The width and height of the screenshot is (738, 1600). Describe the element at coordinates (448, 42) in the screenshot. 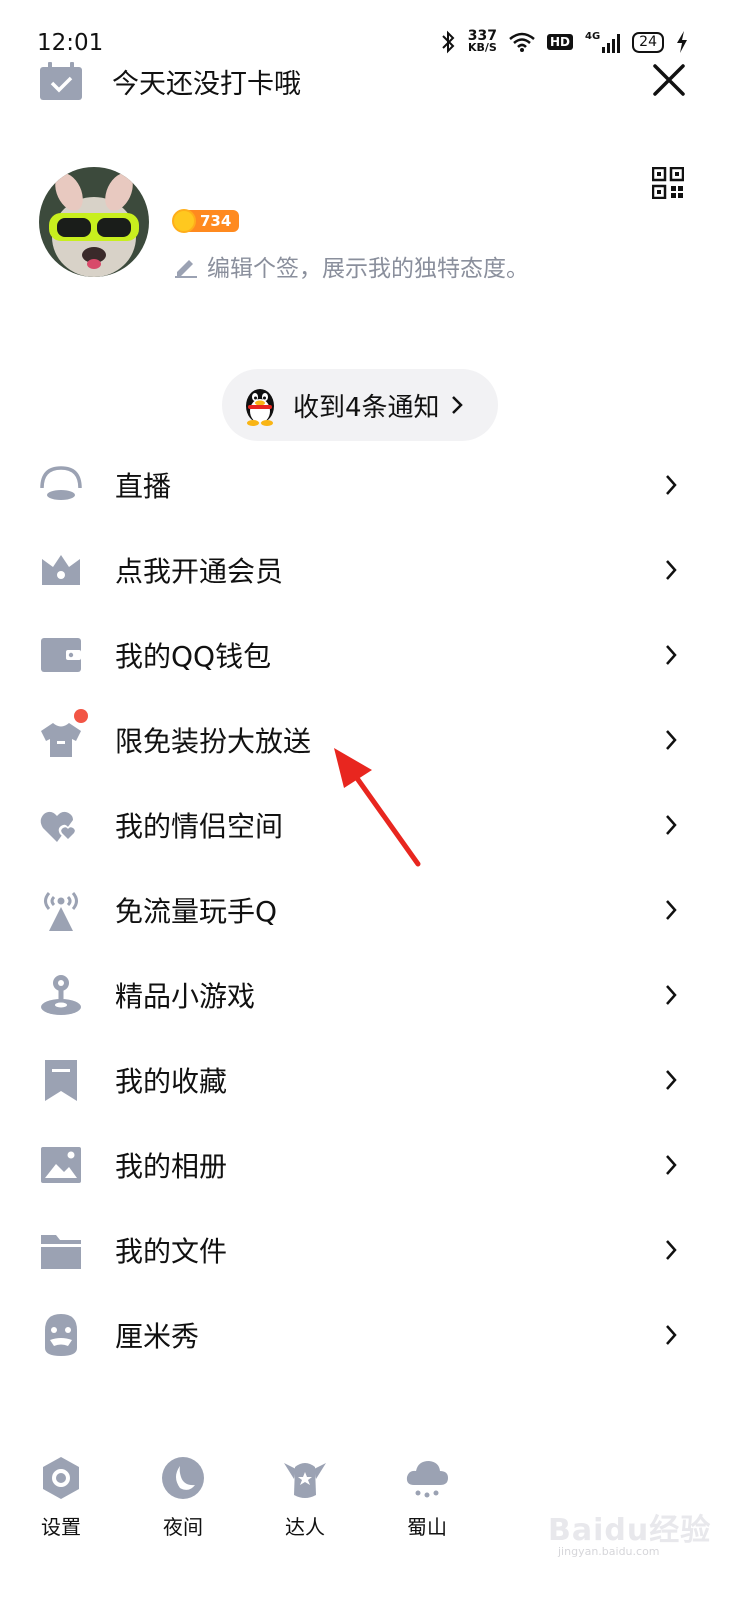

I see `bluetooth-icon` at that location.